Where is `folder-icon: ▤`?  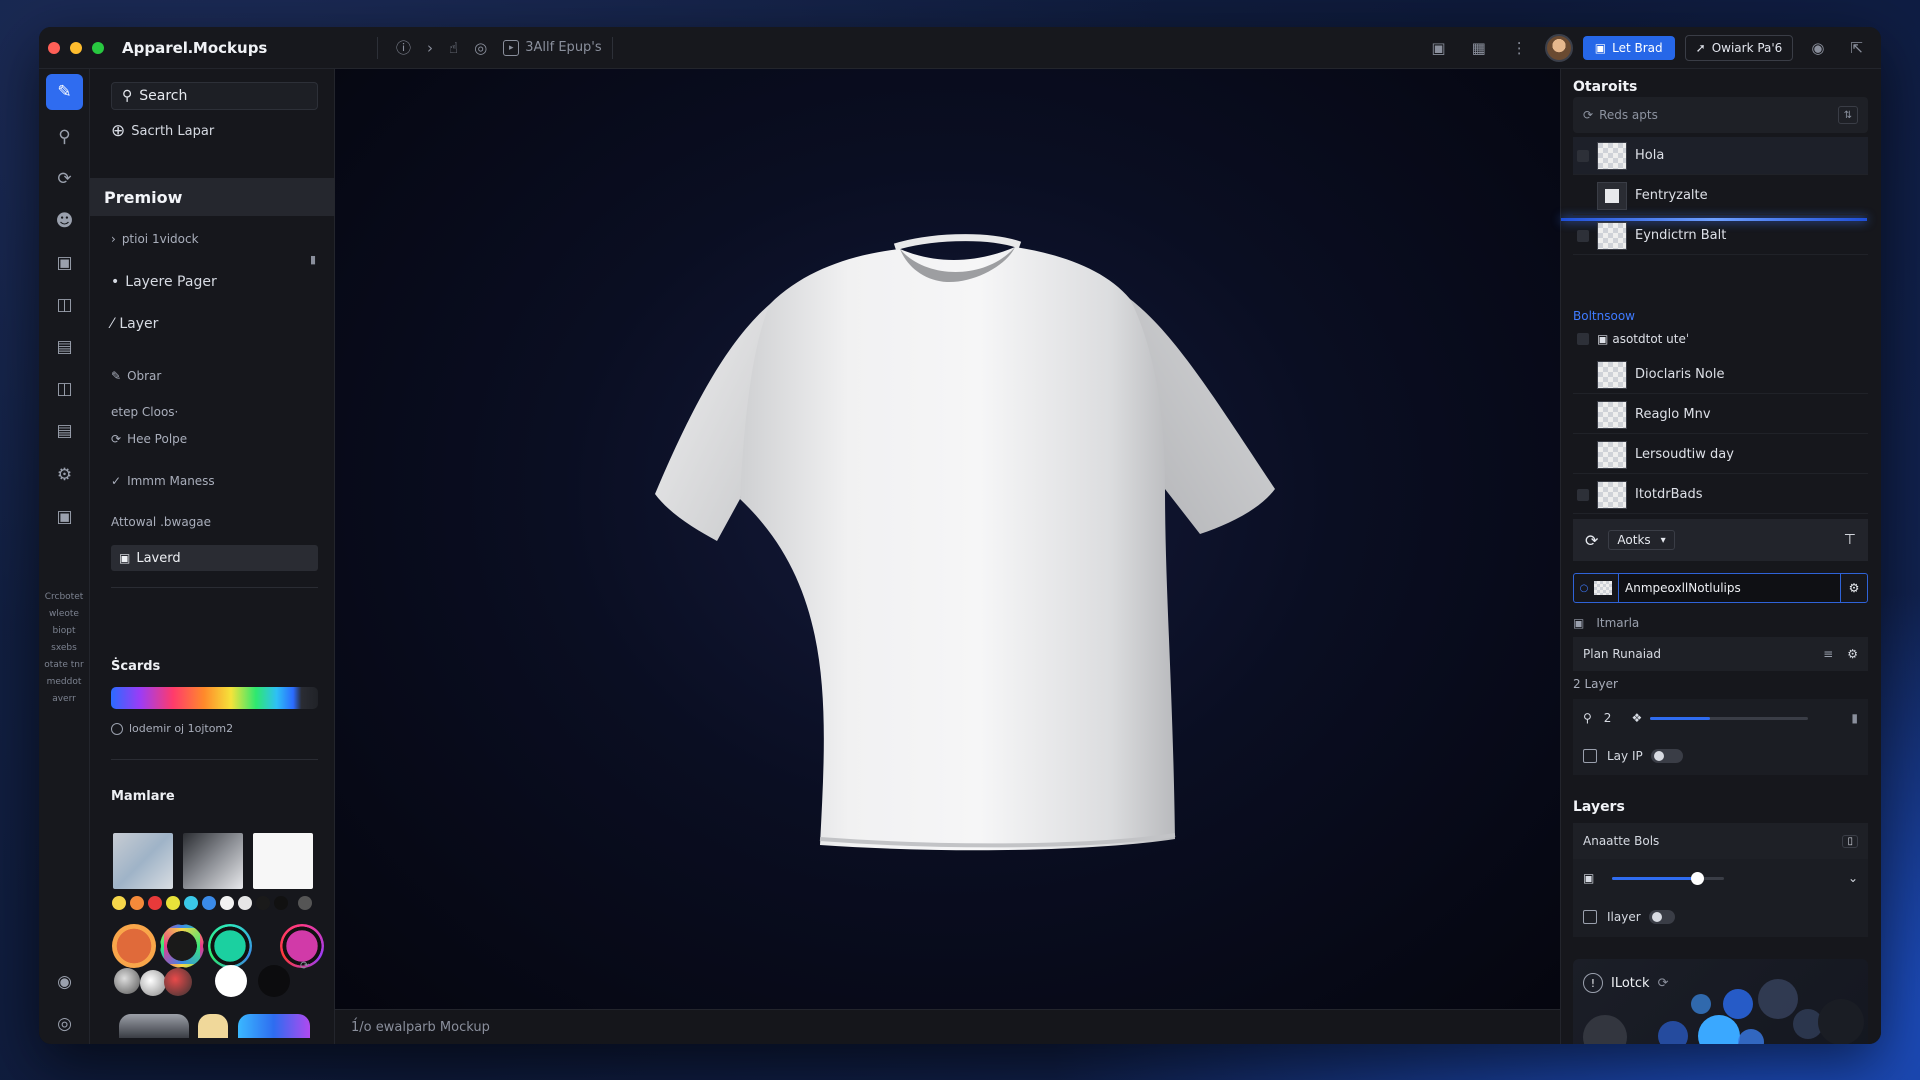 folder-icon: ▤ is located at coordinates (64, 347).